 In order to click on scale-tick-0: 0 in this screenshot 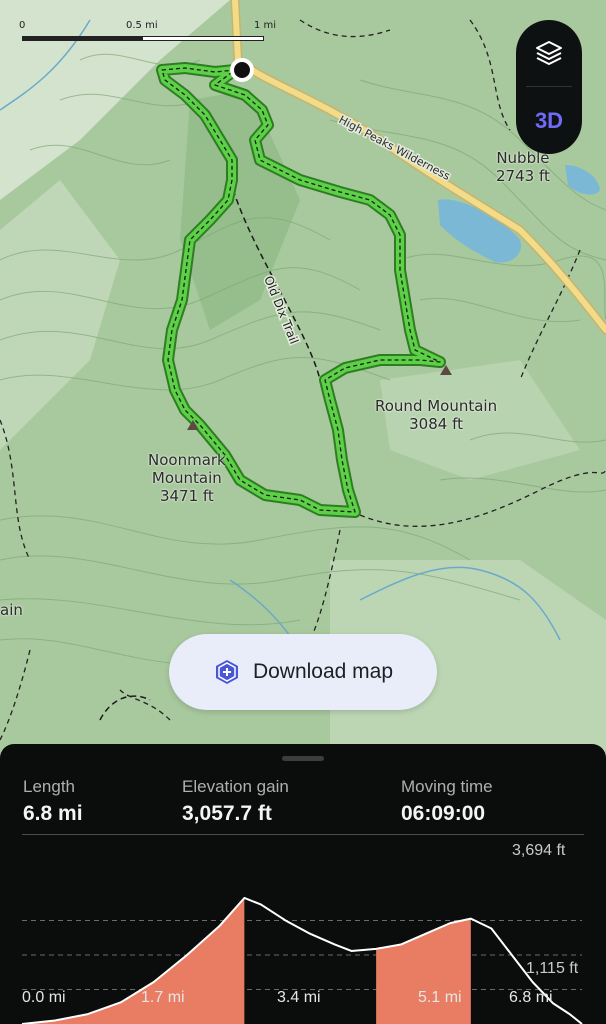, I will do `click(22, 25)`.